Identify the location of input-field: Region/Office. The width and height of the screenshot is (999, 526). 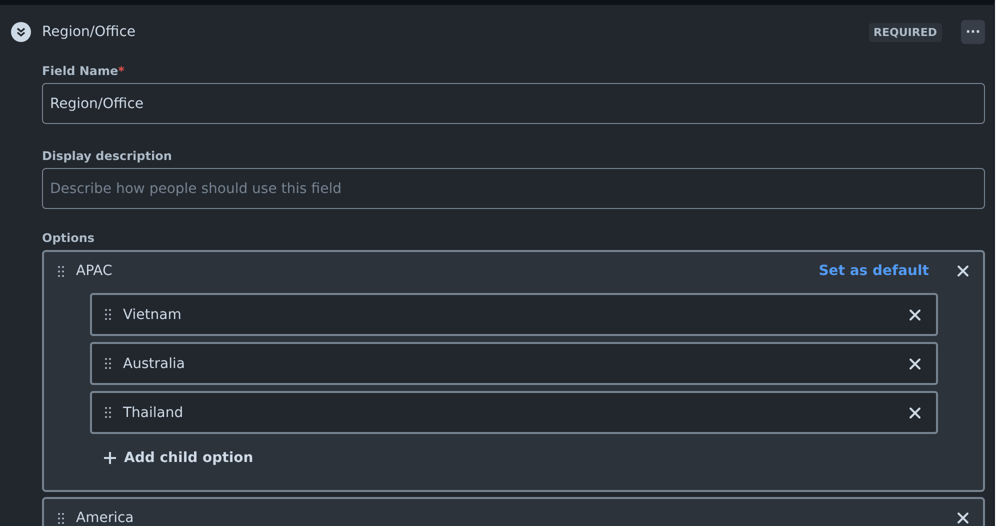
(513, 103).